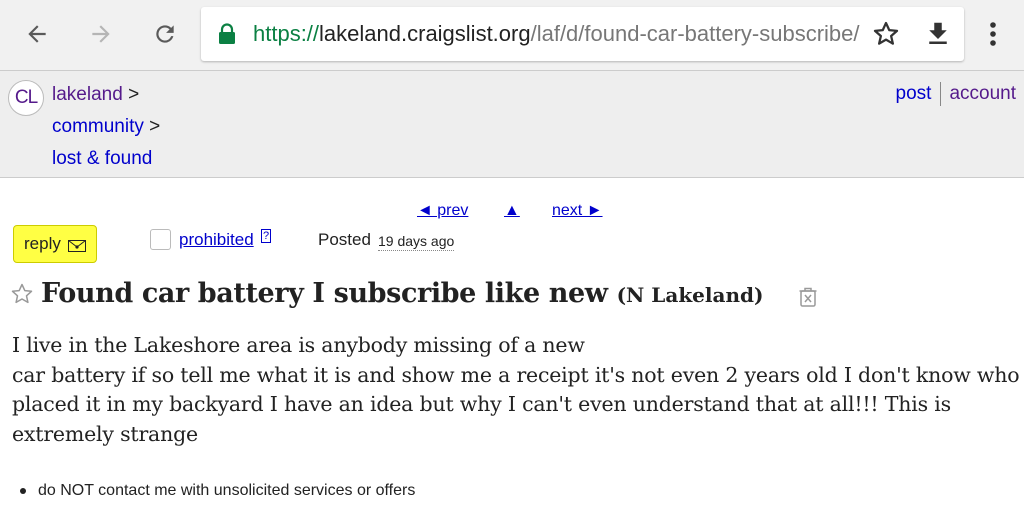 This screenshot has height=511, width=1024. I want to click on user-links: post account, so click(956, 94).